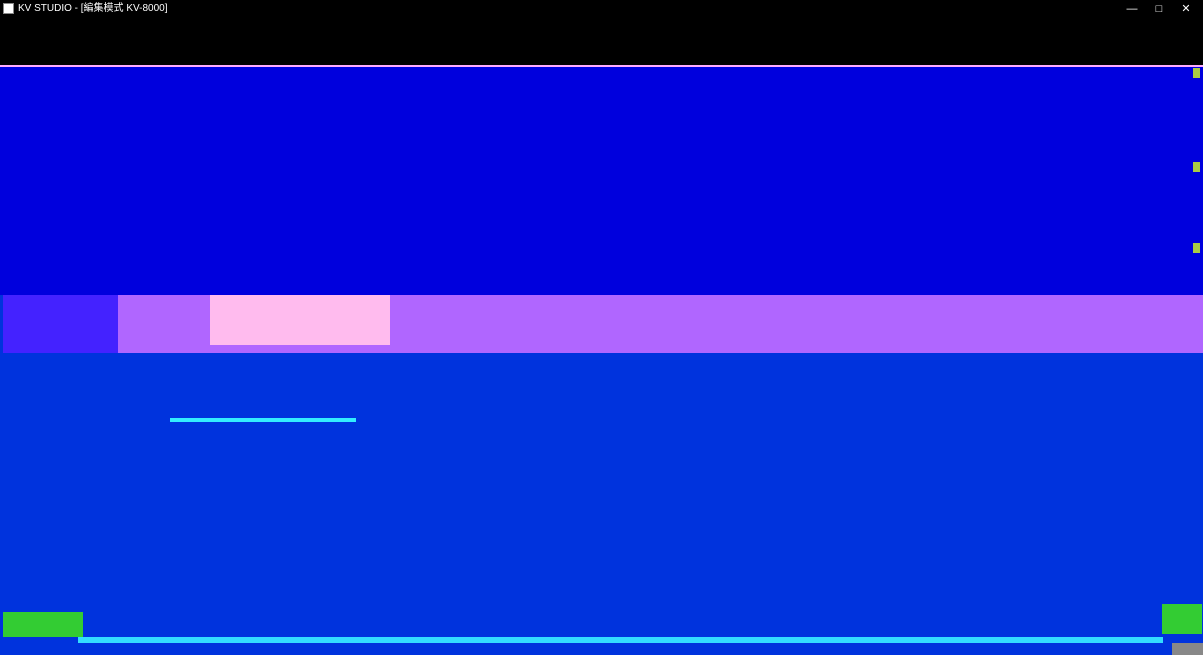 The height and width of the screenshot is (655, 1203). I want to click on window-title: KV STUDIO - [編集模式 KV-8000], so click(93, 8).